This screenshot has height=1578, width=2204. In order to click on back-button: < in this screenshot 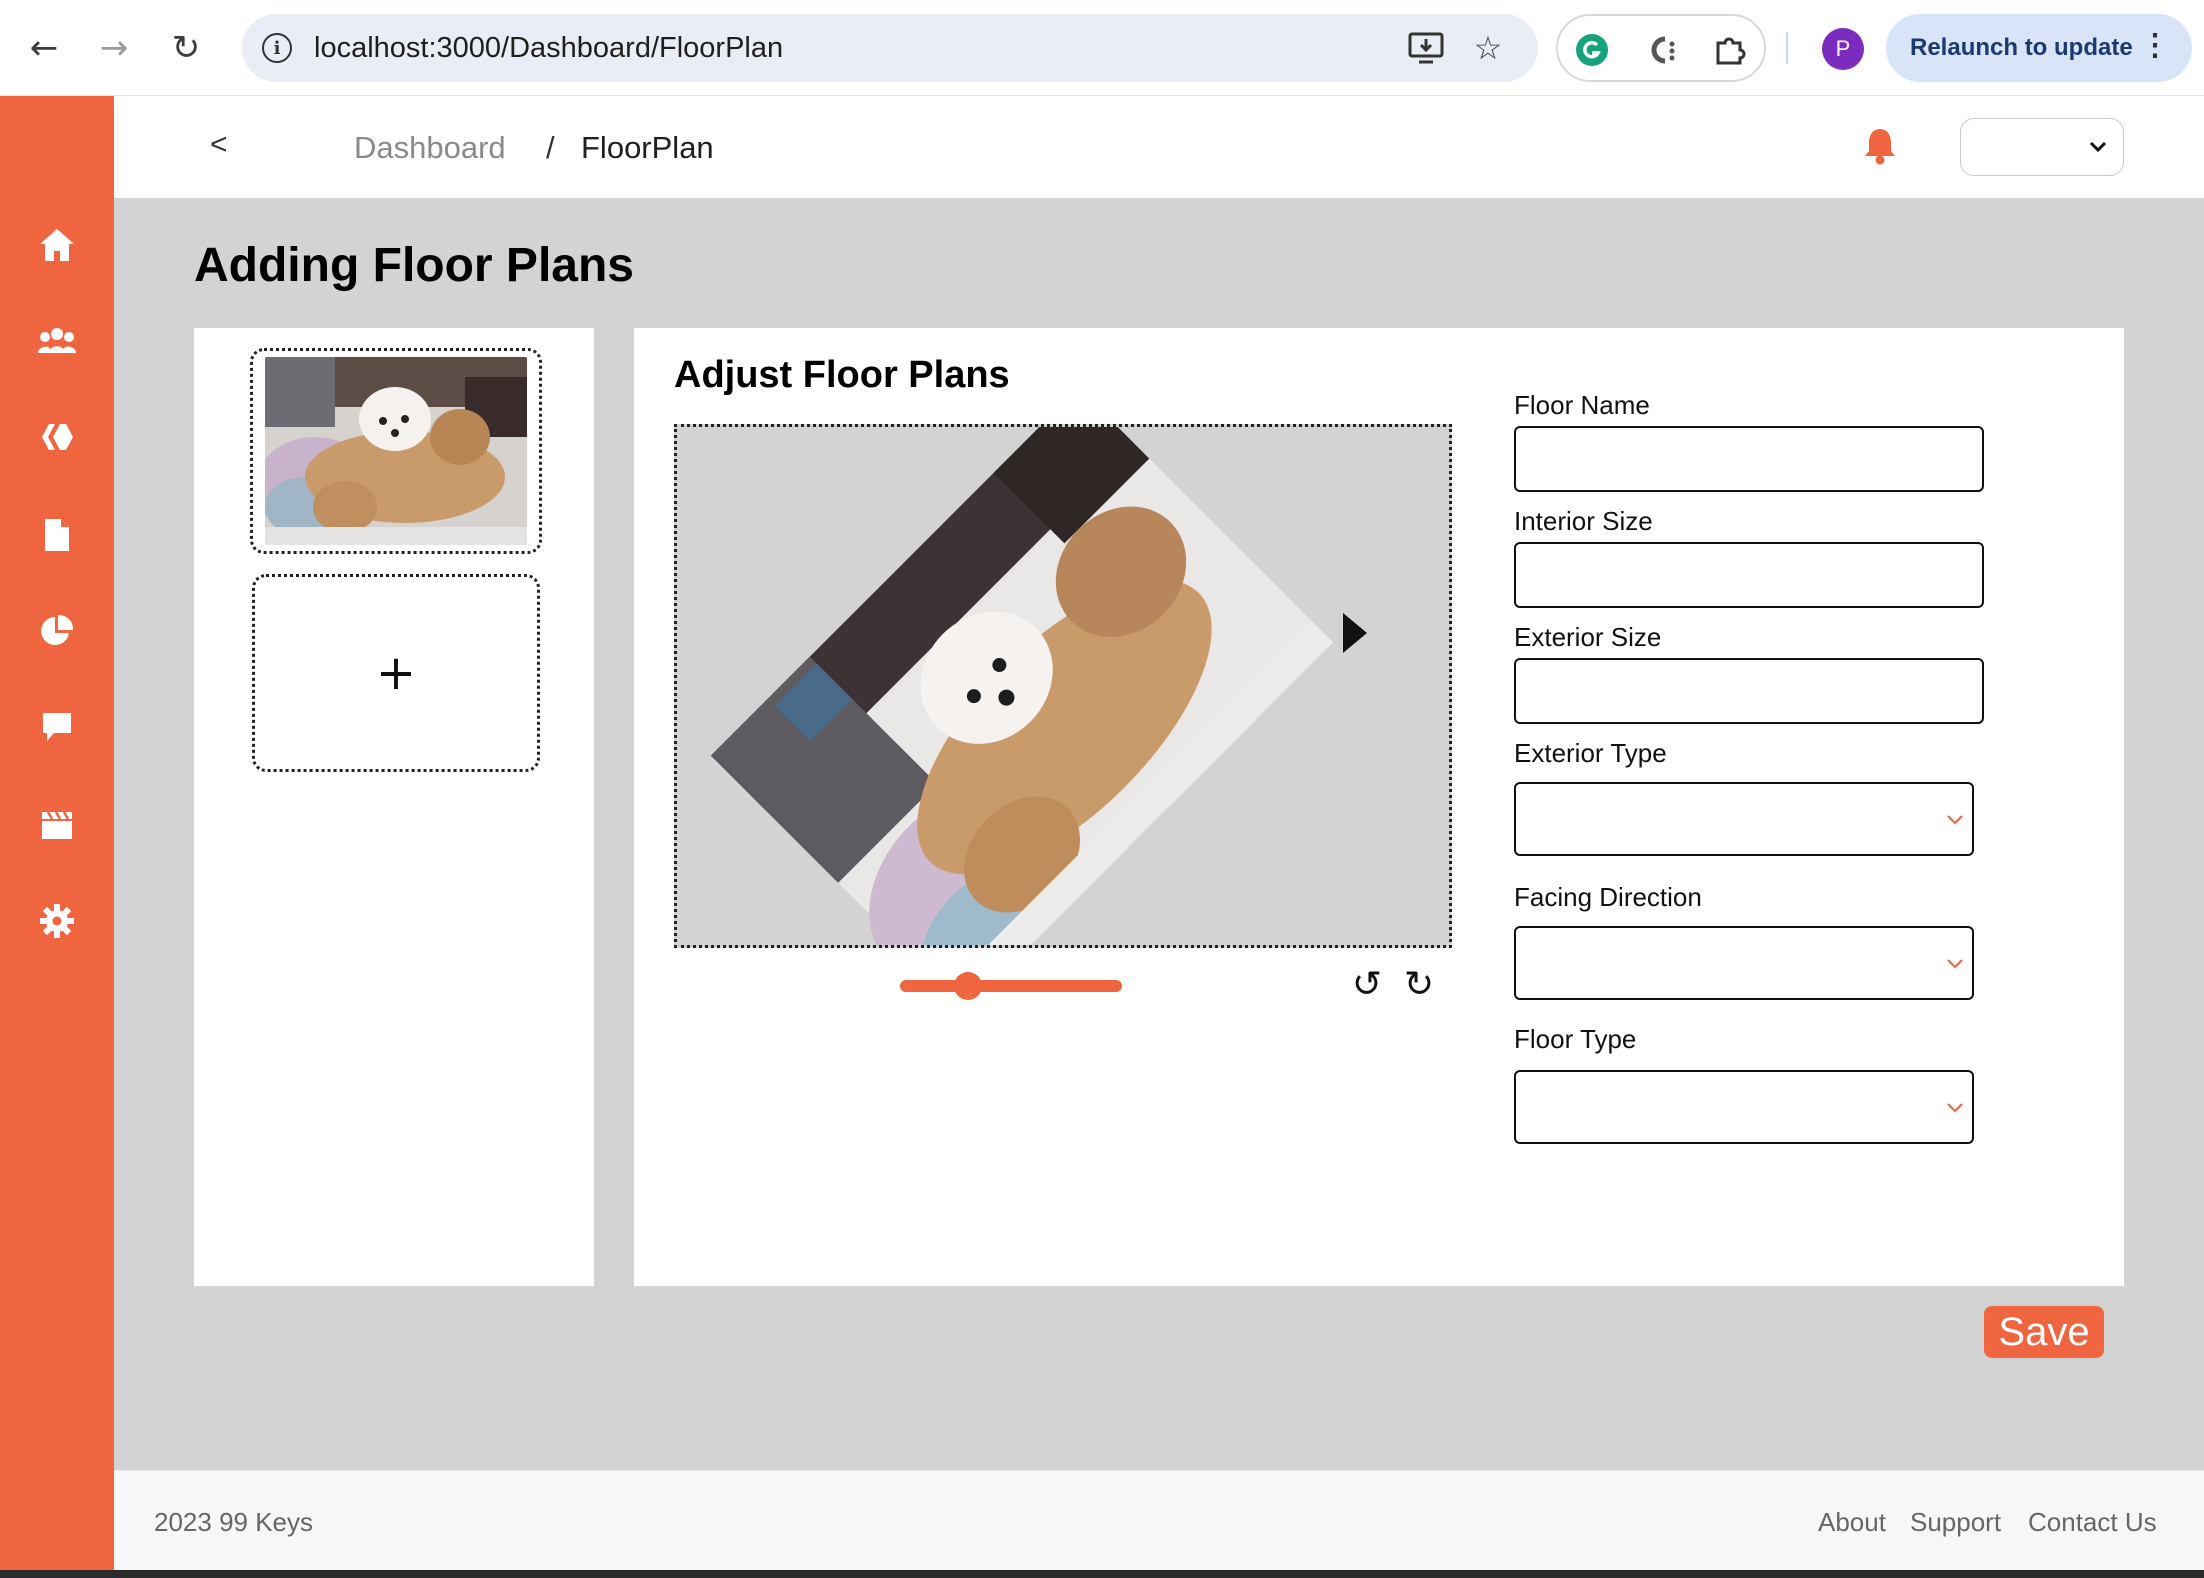, I will do `click(219, 145)`.